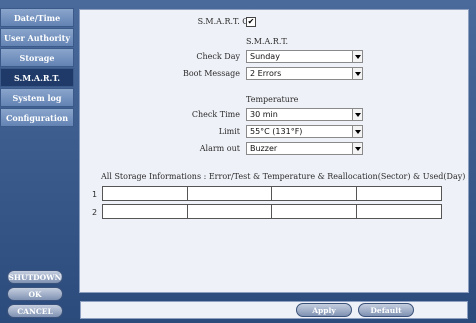  What do you see at coordinates (37, 77) in the screenshot?
I see `sidebar-item-smart: S.M.A.R.T.` at bounding box center [37, 77].